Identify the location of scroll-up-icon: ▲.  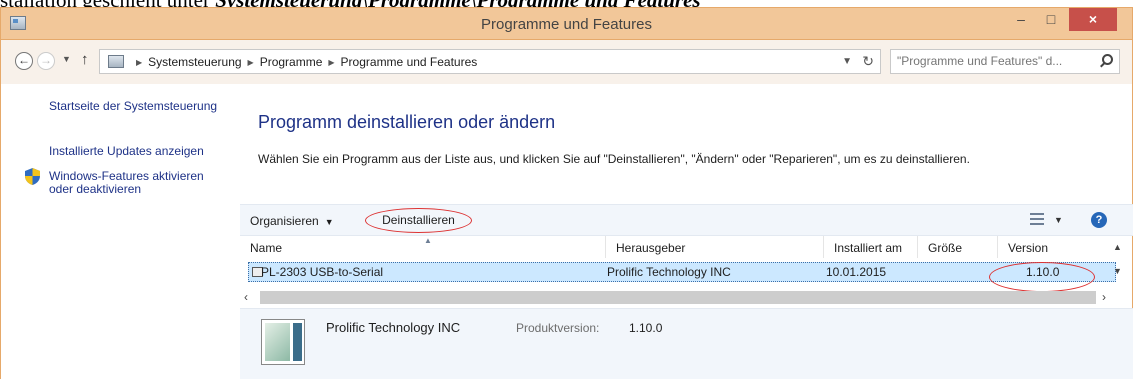
(1117, 247).